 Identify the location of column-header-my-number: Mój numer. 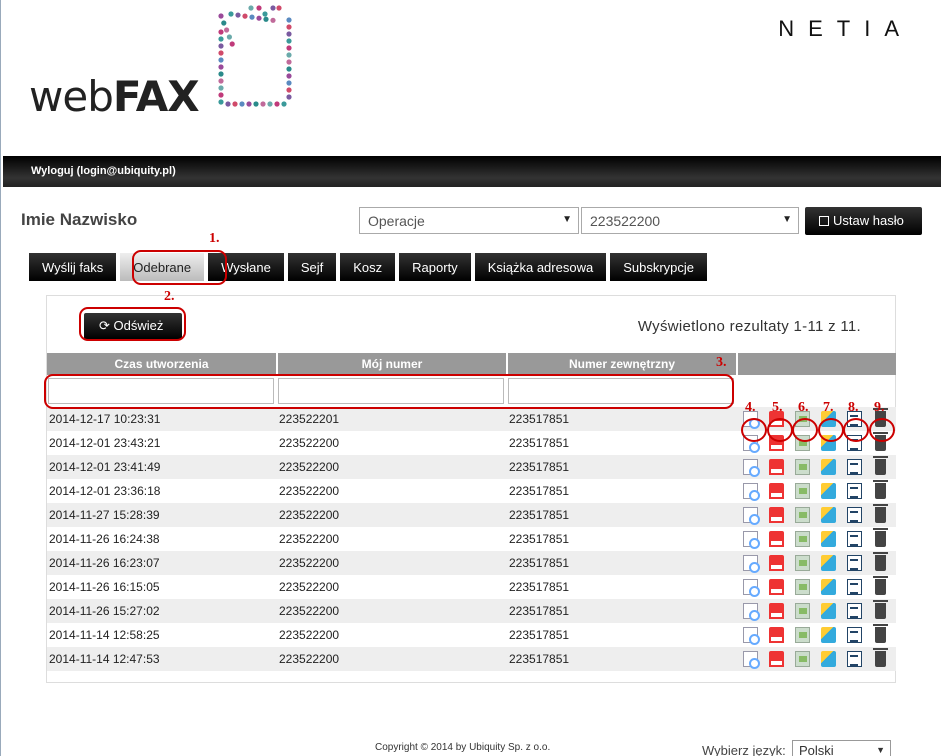
(392, 364).